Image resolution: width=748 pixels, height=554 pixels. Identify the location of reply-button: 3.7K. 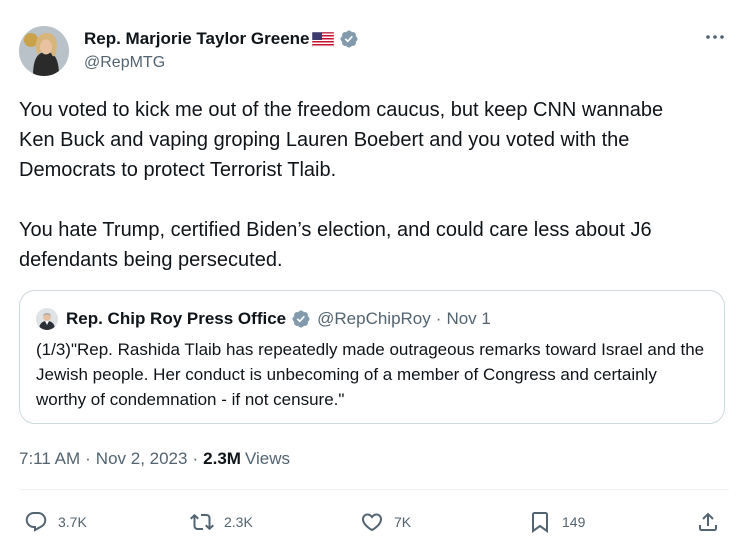
(55, 522).